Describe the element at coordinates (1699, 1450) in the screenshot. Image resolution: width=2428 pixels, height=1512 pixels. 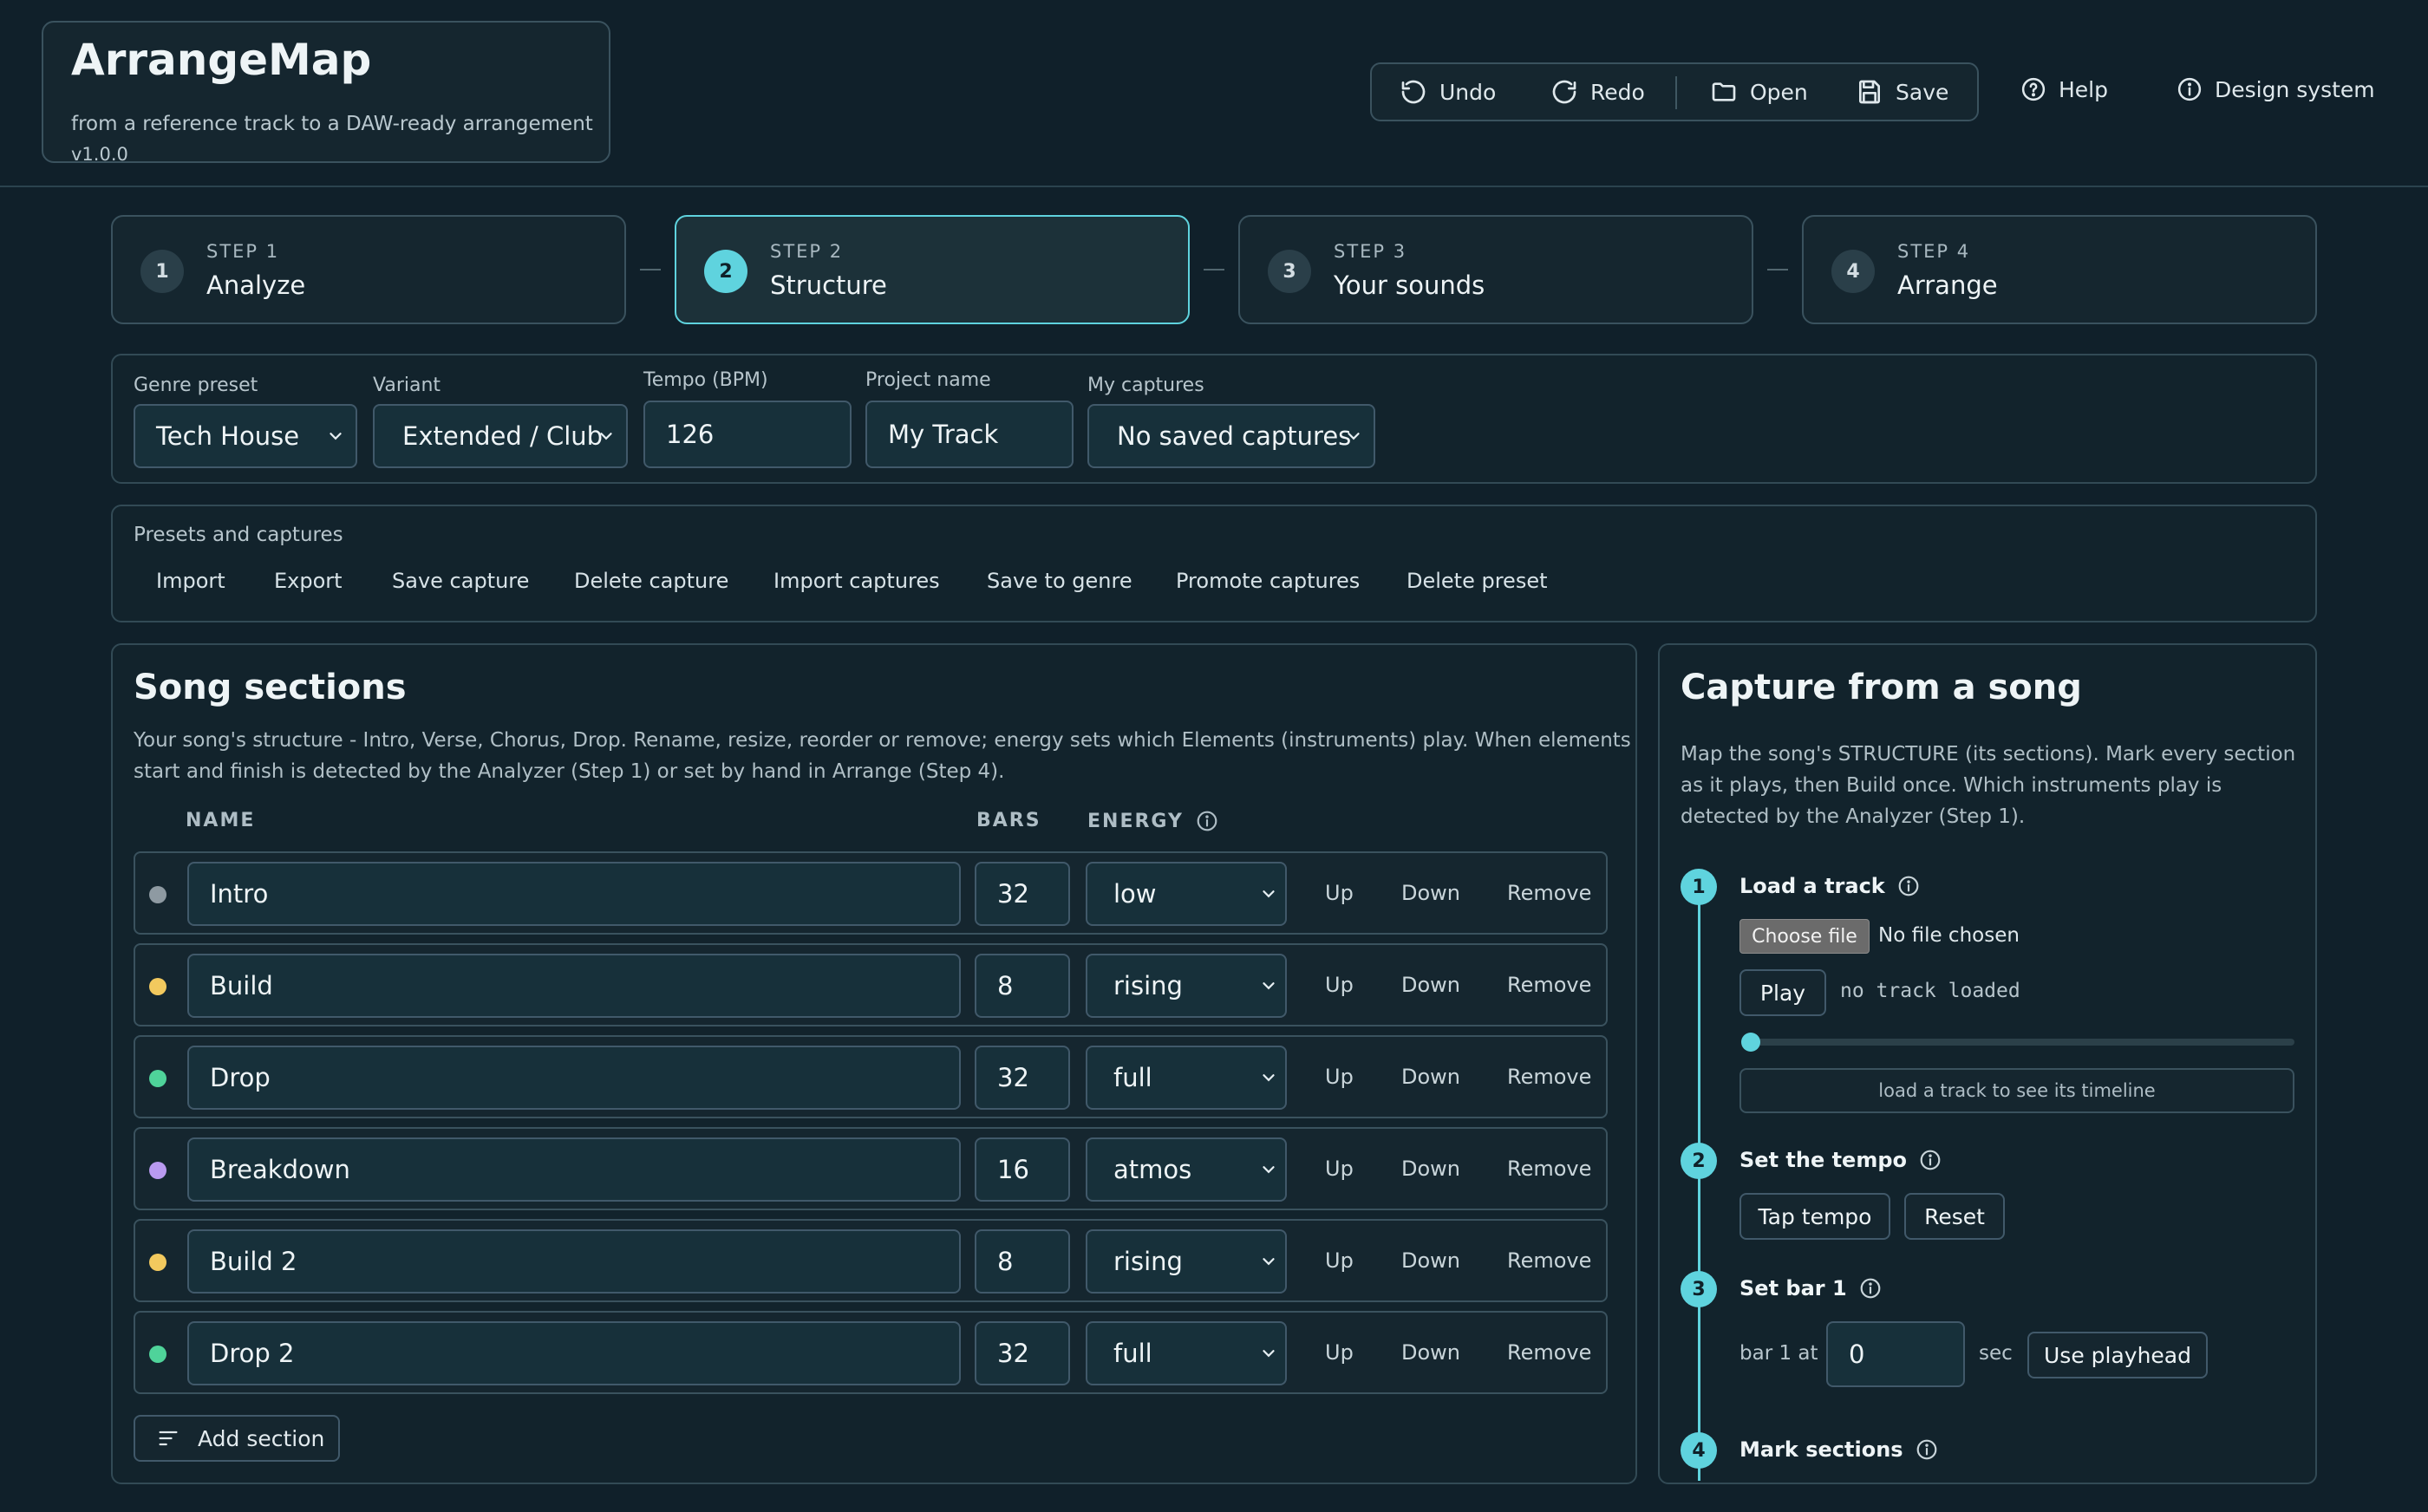
I see `capture-step-number: 4` at that location.